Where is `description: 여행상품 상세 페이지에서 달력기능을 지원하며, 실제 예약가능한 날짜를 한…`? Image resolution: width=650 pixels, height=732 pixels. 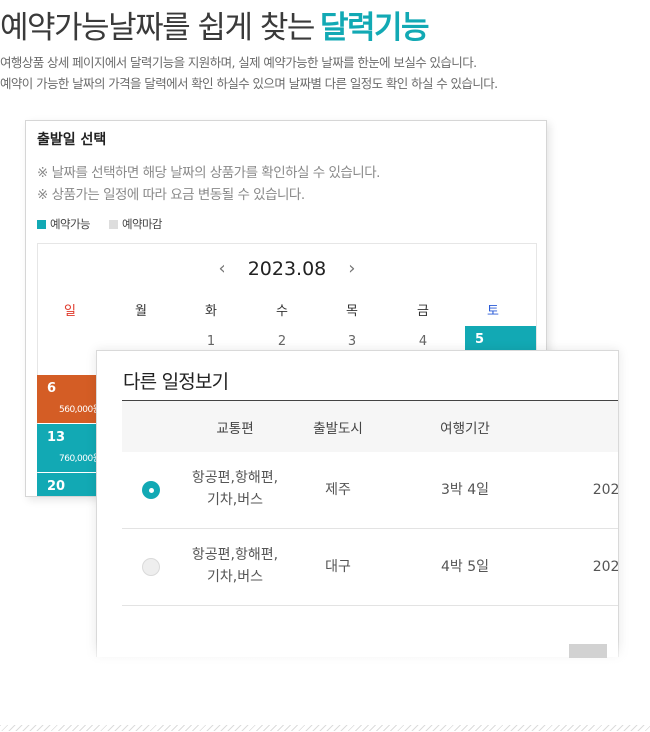
description: 여행상품 상세 페이지에서 달력기능을 지원하며, 실제 예약가능한 날짜를 한… is located at coordinates (249, 73).